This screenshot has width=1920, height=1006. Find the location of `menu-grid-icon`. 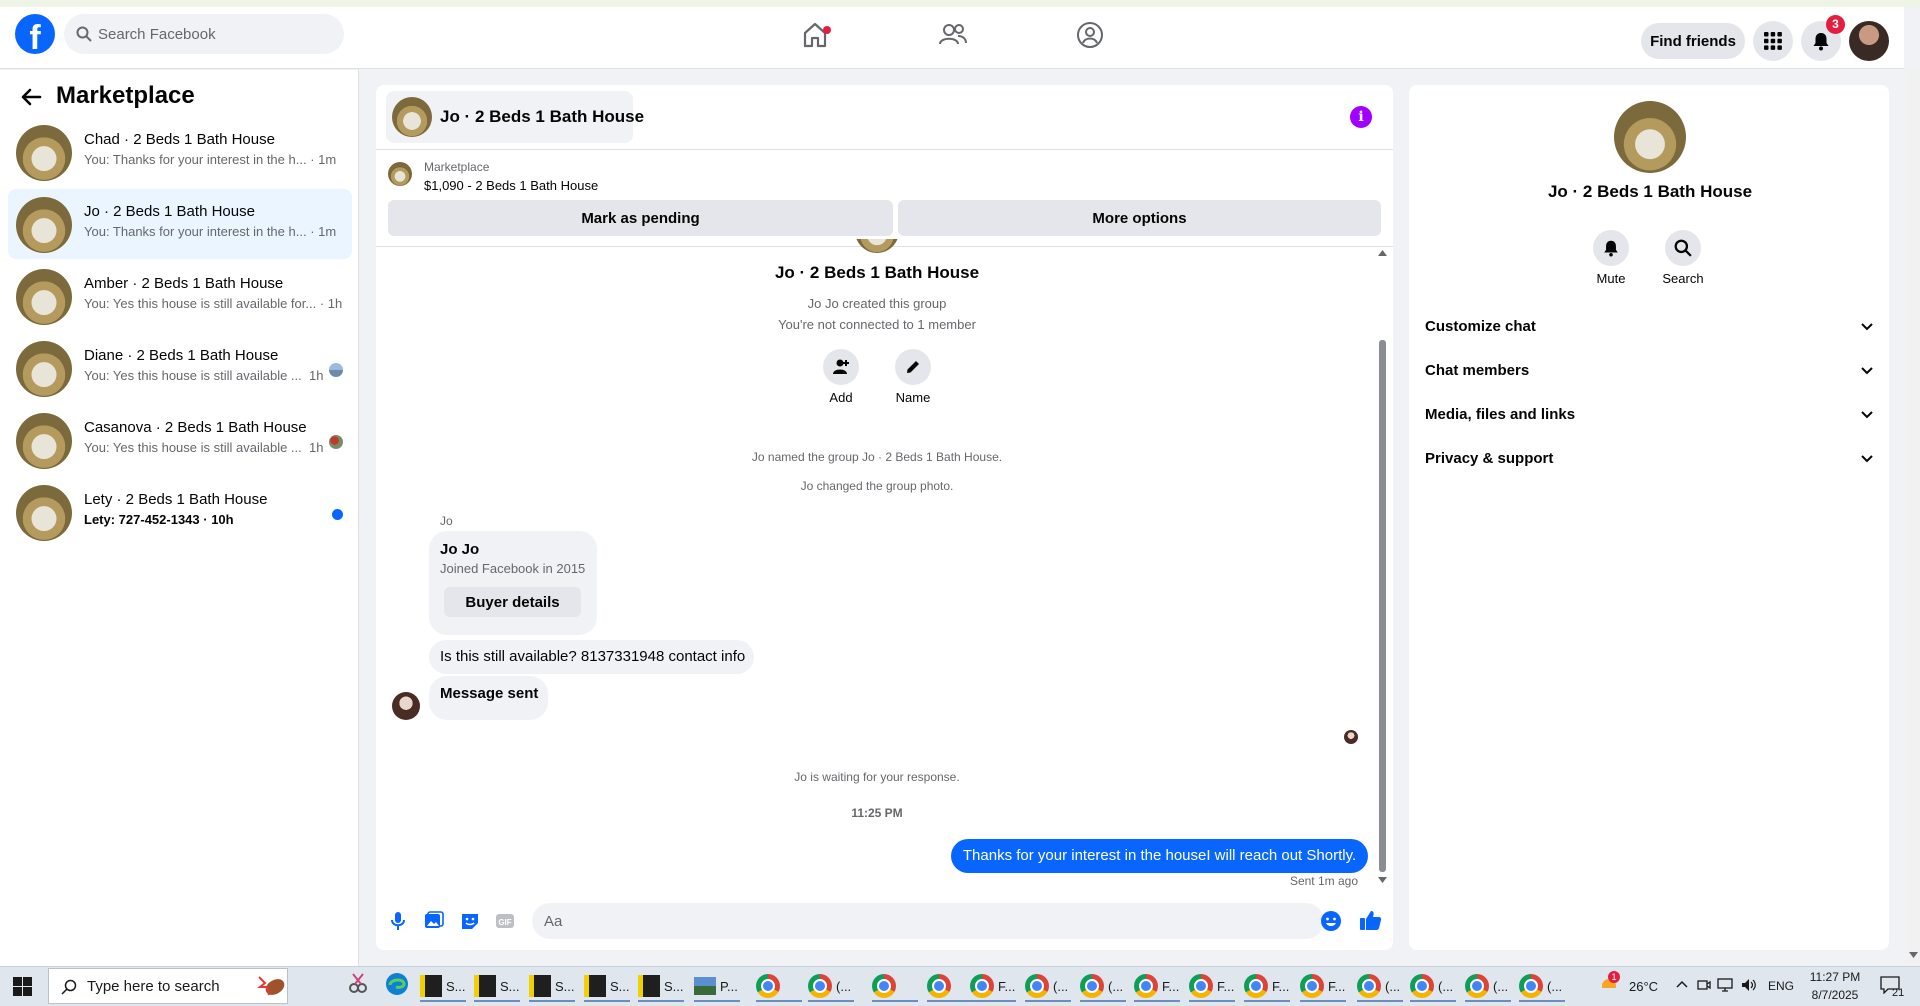

menu-grid-icon is located at coordinates (1773, 41).